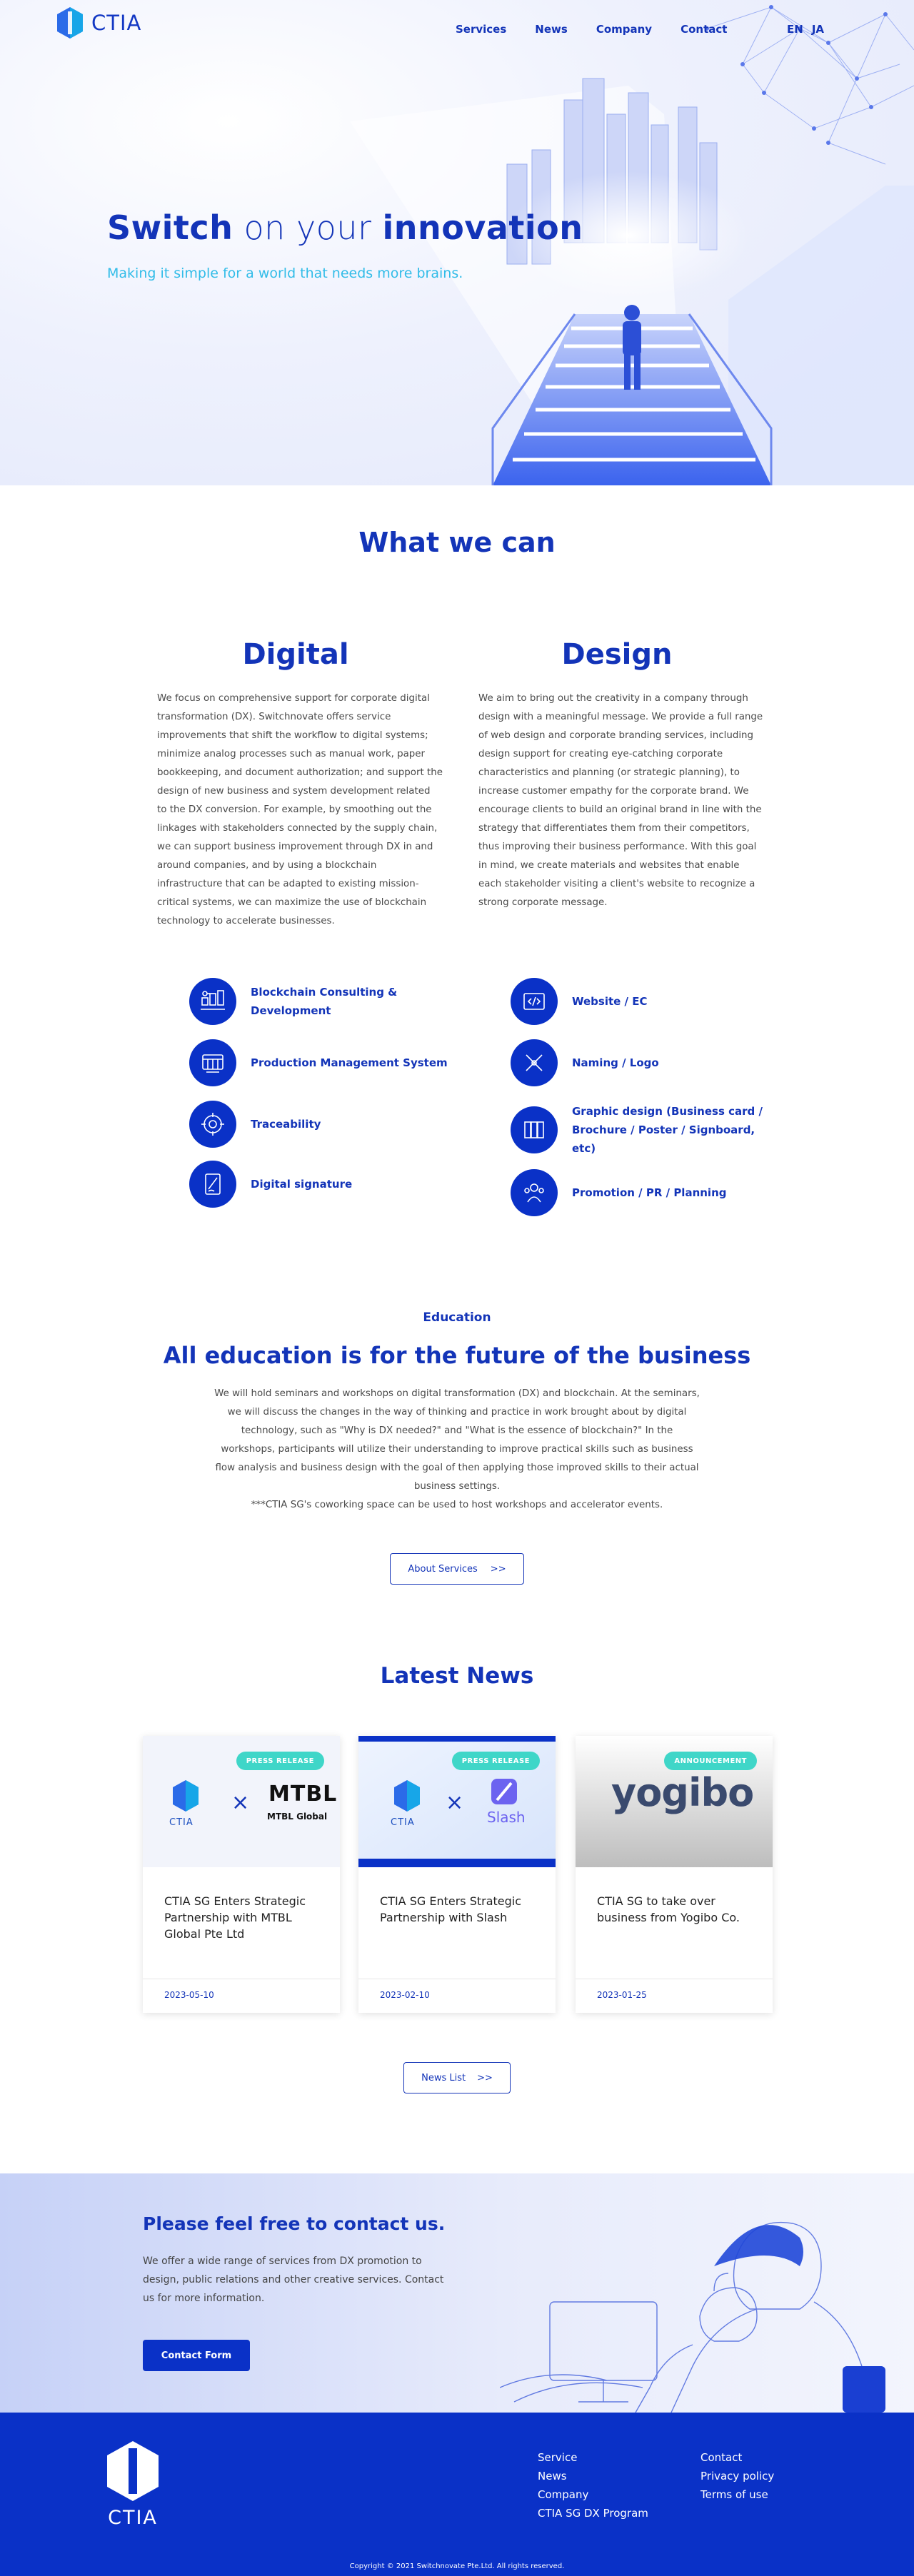  What do you see at coordinates (482, 227) in the screenshot?
I see `hero-title-innovation: innovation` at bounding box center [482, 227].